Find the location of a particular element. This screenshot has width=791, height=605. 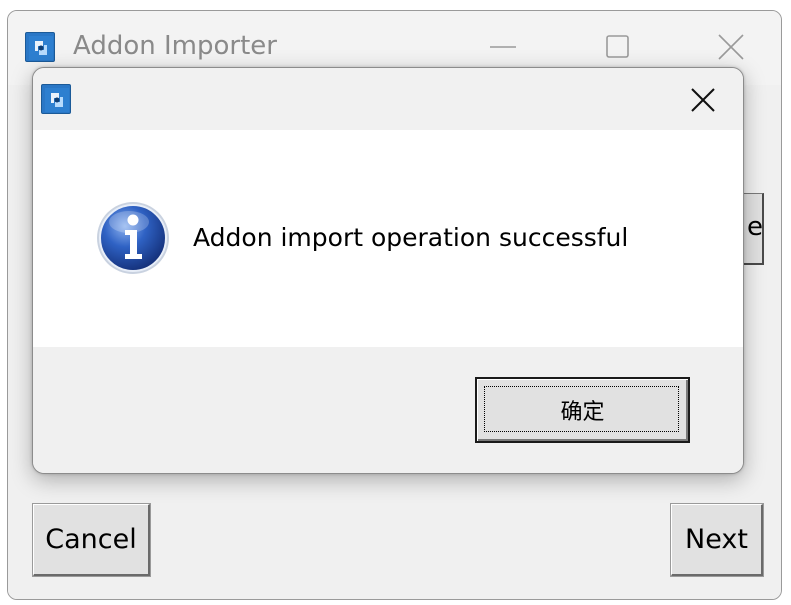

close-icon is located at coordinates (703, 100).